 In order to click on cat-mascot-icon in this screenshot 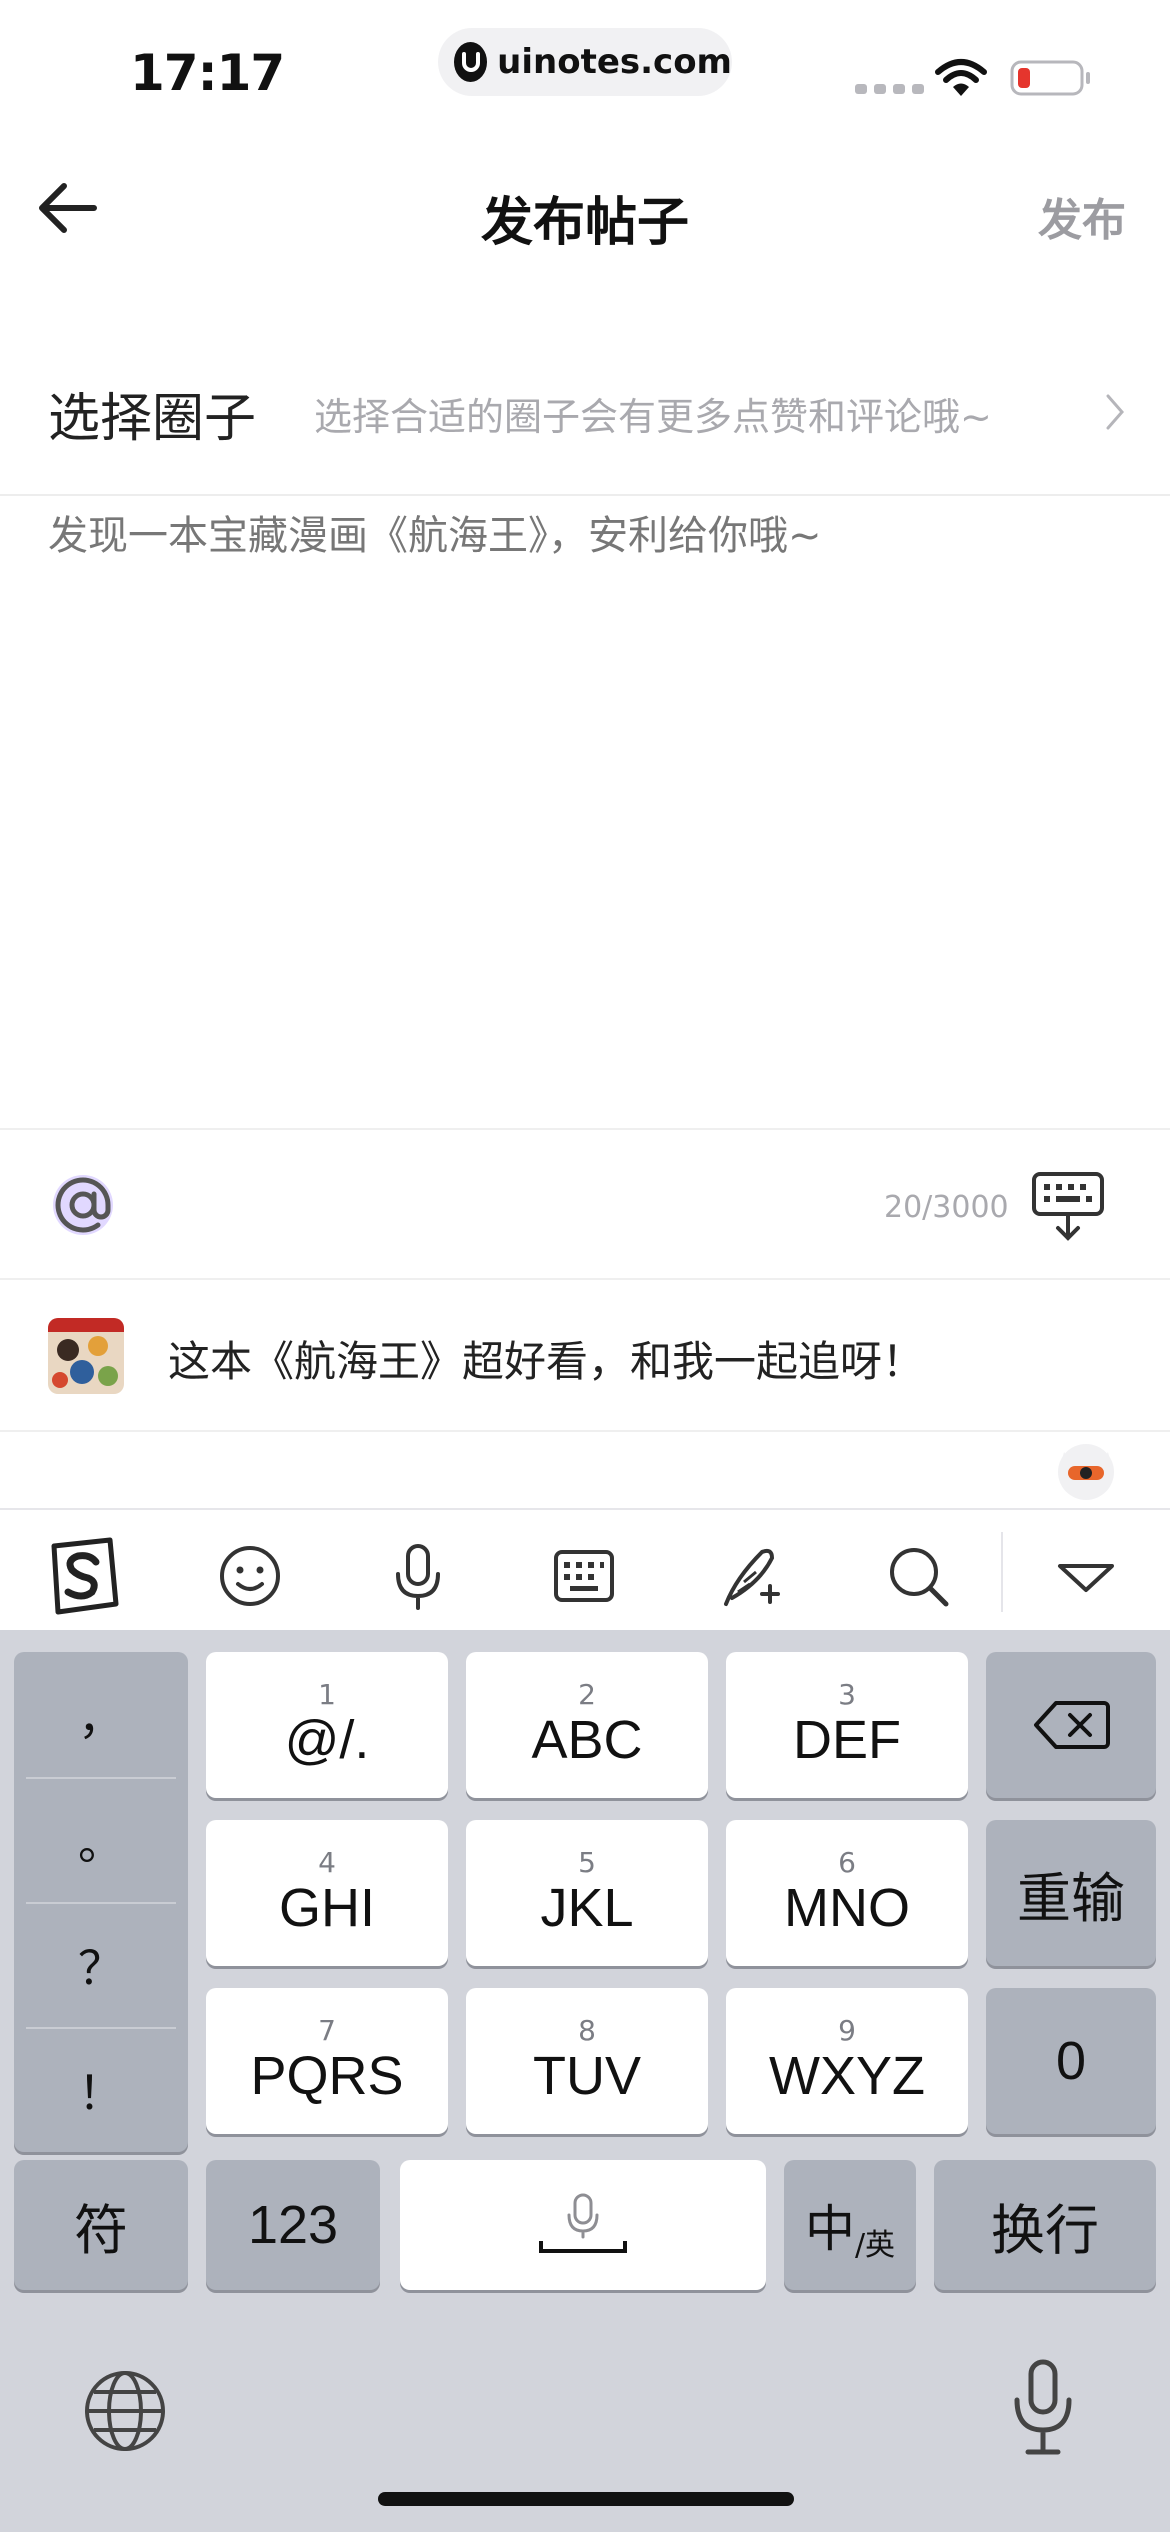, I will do `click(1086, 1470)`.